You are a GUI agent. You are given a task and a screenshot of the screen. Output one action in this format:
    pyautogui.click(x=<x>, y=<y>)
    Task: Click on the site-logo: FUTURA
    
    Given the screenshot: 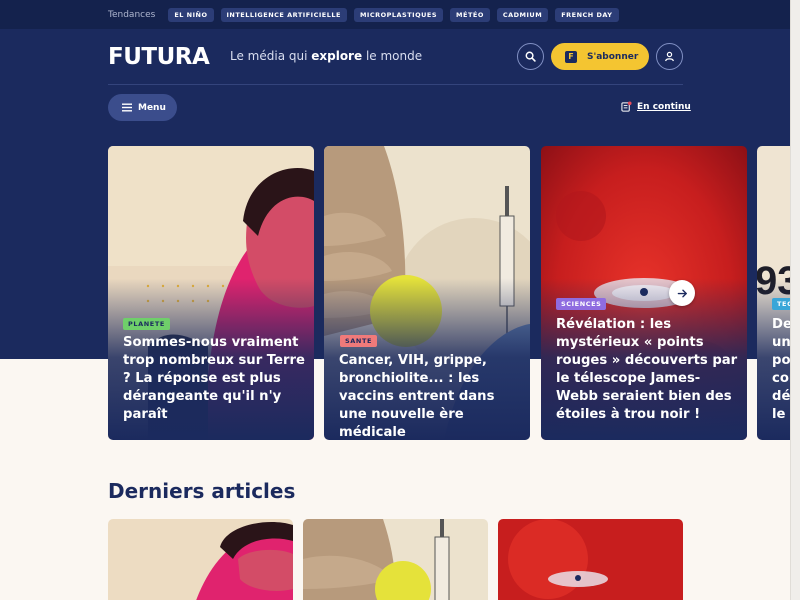 What is the action you would take?
    pyautogui.click(x=159, y=57)
    